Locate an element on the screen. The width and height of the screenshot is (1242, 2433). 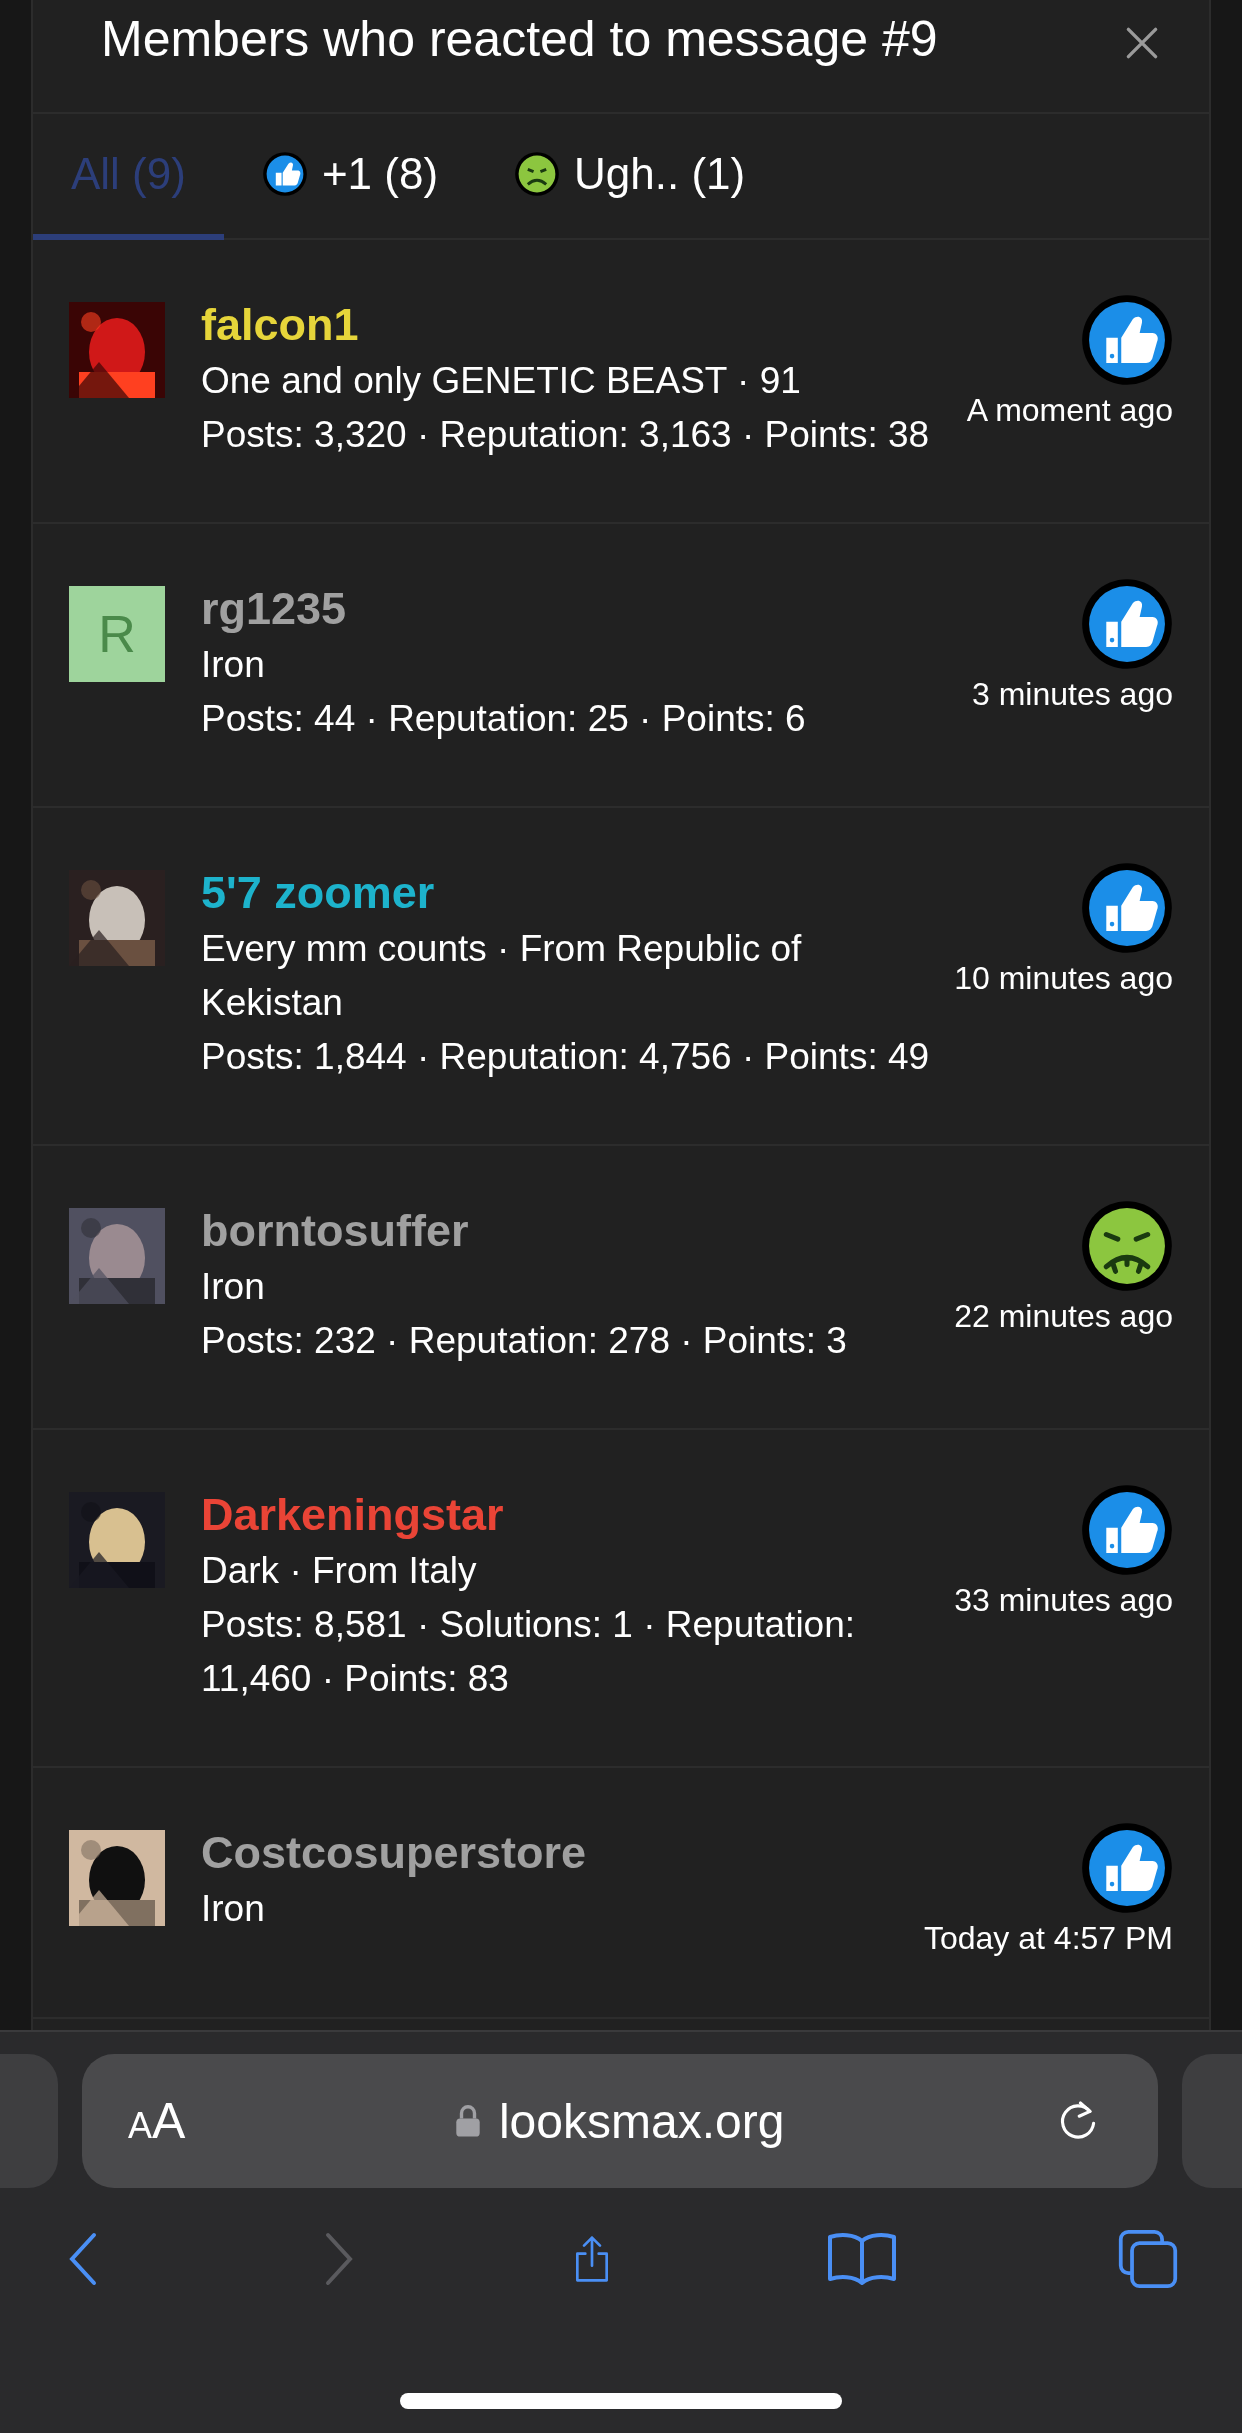
reaction-tab: Ugh.. (1) is located at coordinates (630, 177).